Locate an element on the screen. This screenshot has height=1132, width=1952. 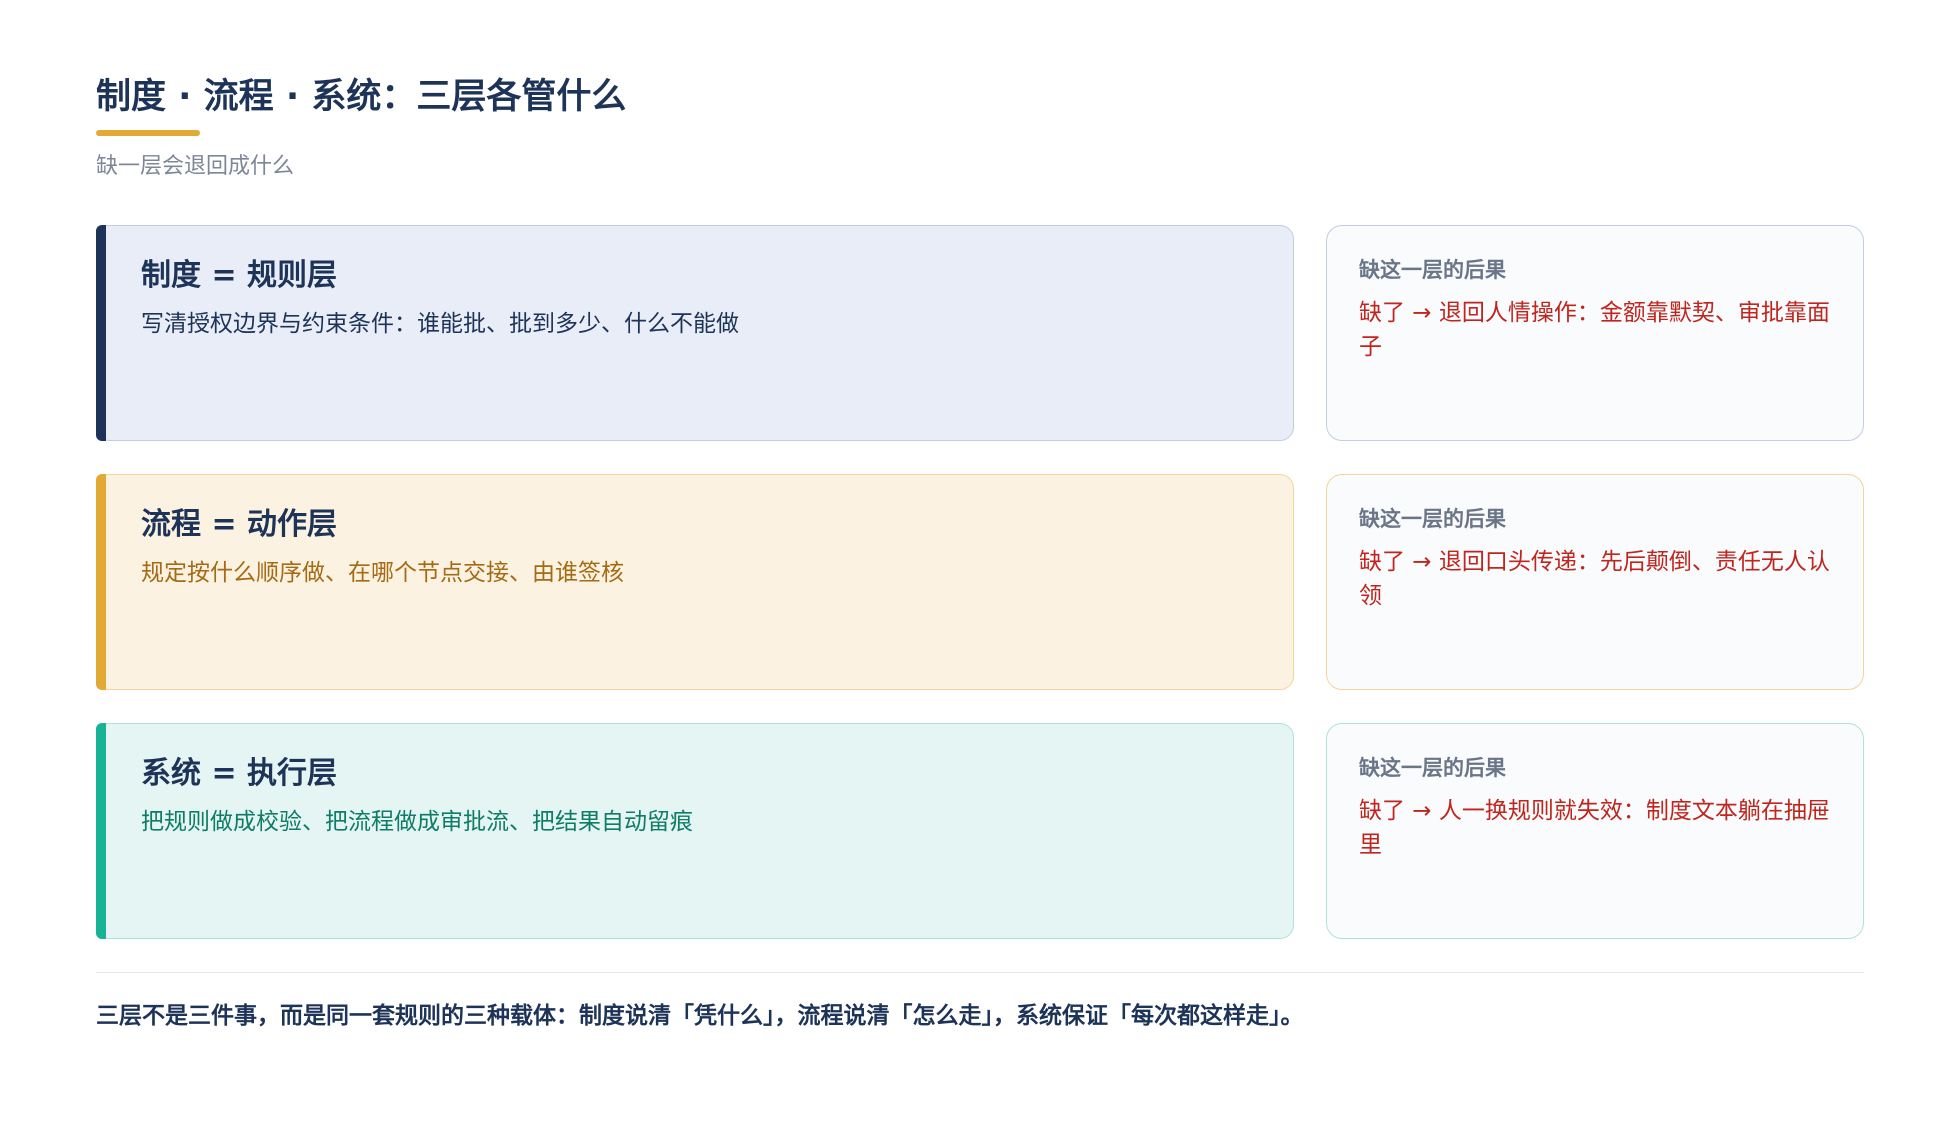
layer-card-rules: 制度 = 规则层 写清授权边界与约束条件：谁能批、批到多少、什么不能做 is located at coordinates (695, 333).